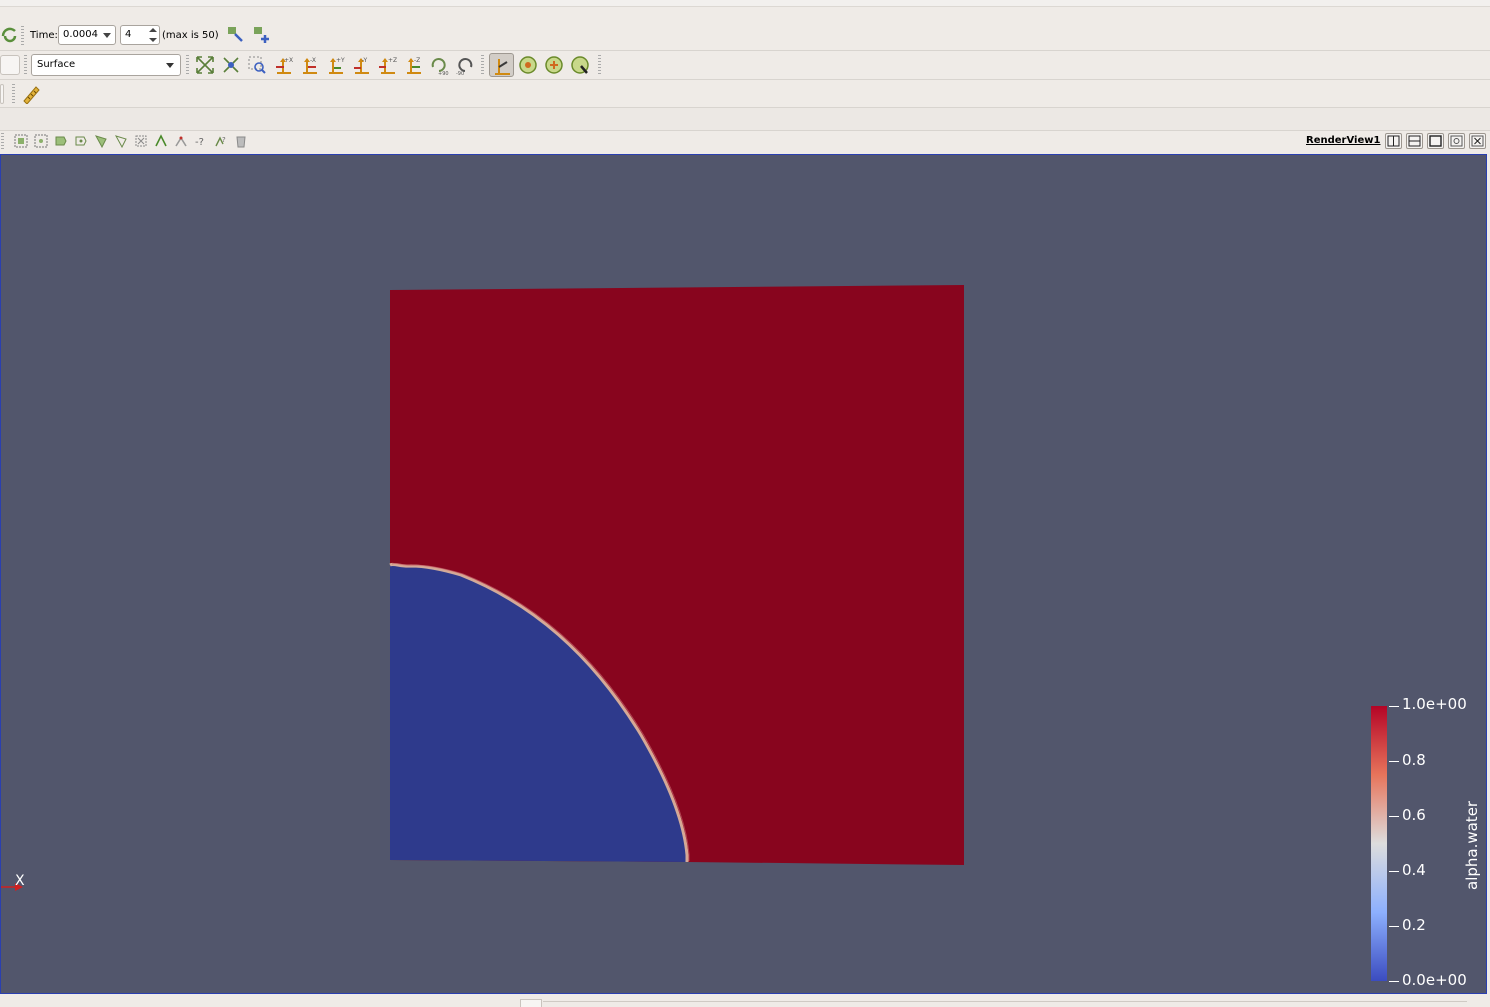  What do you see at coordinates (1414, 815) in the screenshot?
I see `scalar-bar-label: 0.6` at bounding box center [1414, 815].